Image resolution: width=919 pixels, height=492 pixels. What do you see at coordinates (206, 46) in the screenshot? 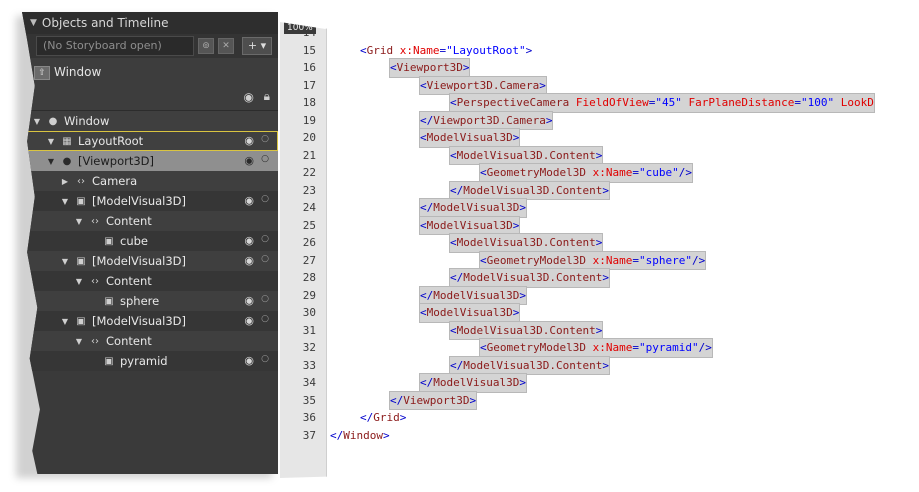
I see `storyboard-options-icon: ⊚` at bounding box center [206, 46].